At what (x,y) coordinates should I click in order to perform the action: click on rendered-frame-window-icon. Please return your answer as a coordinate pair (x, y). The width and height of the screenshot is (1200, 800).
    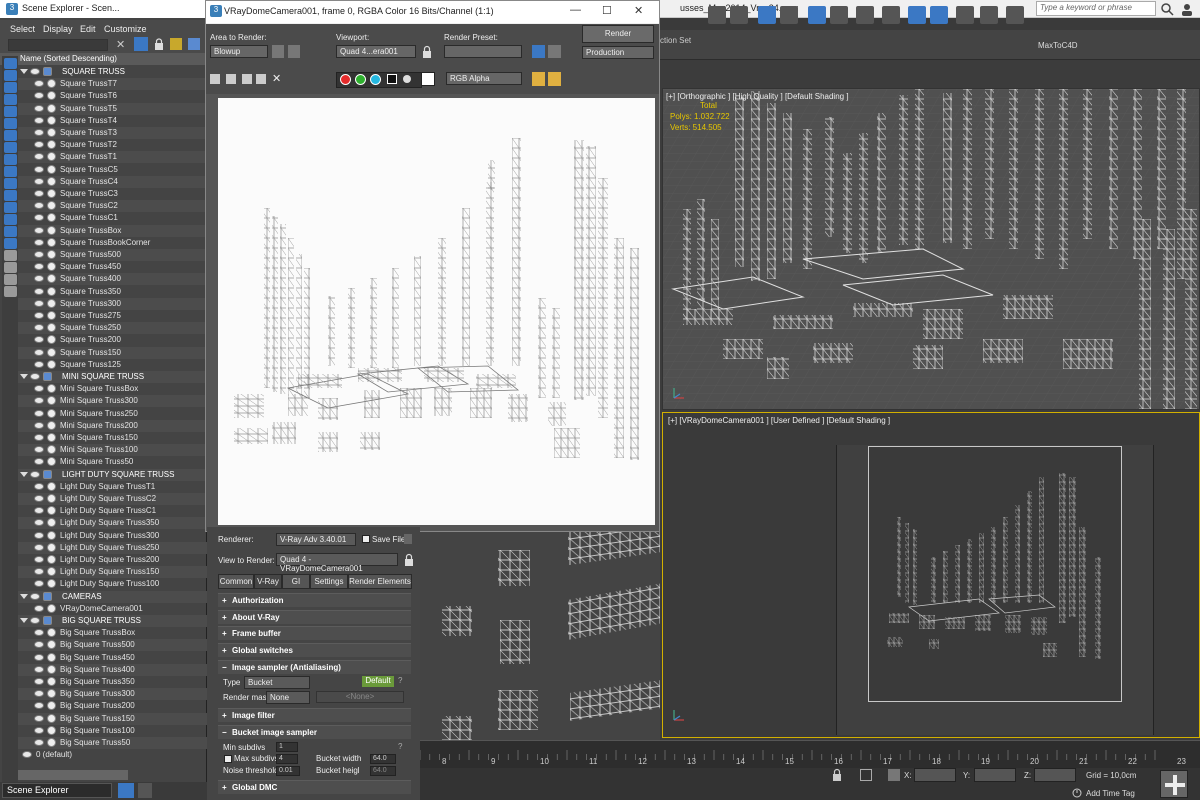
    Looking at the image, I should click on (939, 15).